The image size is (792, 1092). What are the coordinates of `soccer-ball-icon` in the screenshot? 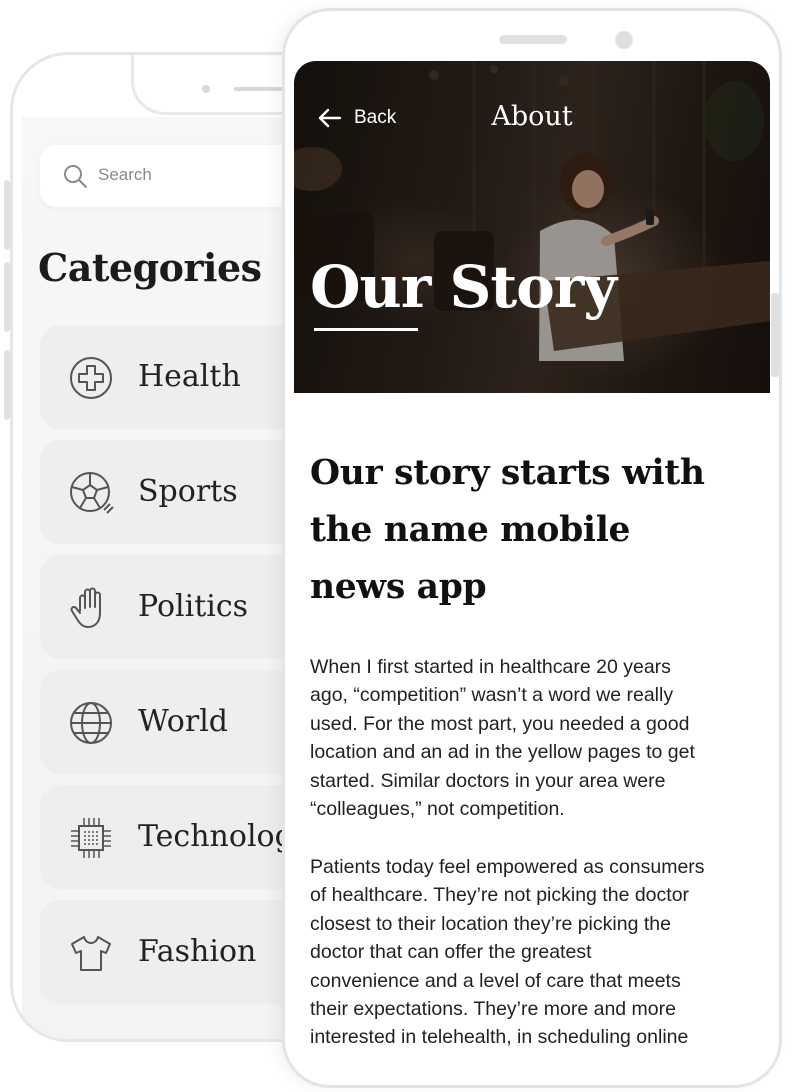 It's located at (92, 493).